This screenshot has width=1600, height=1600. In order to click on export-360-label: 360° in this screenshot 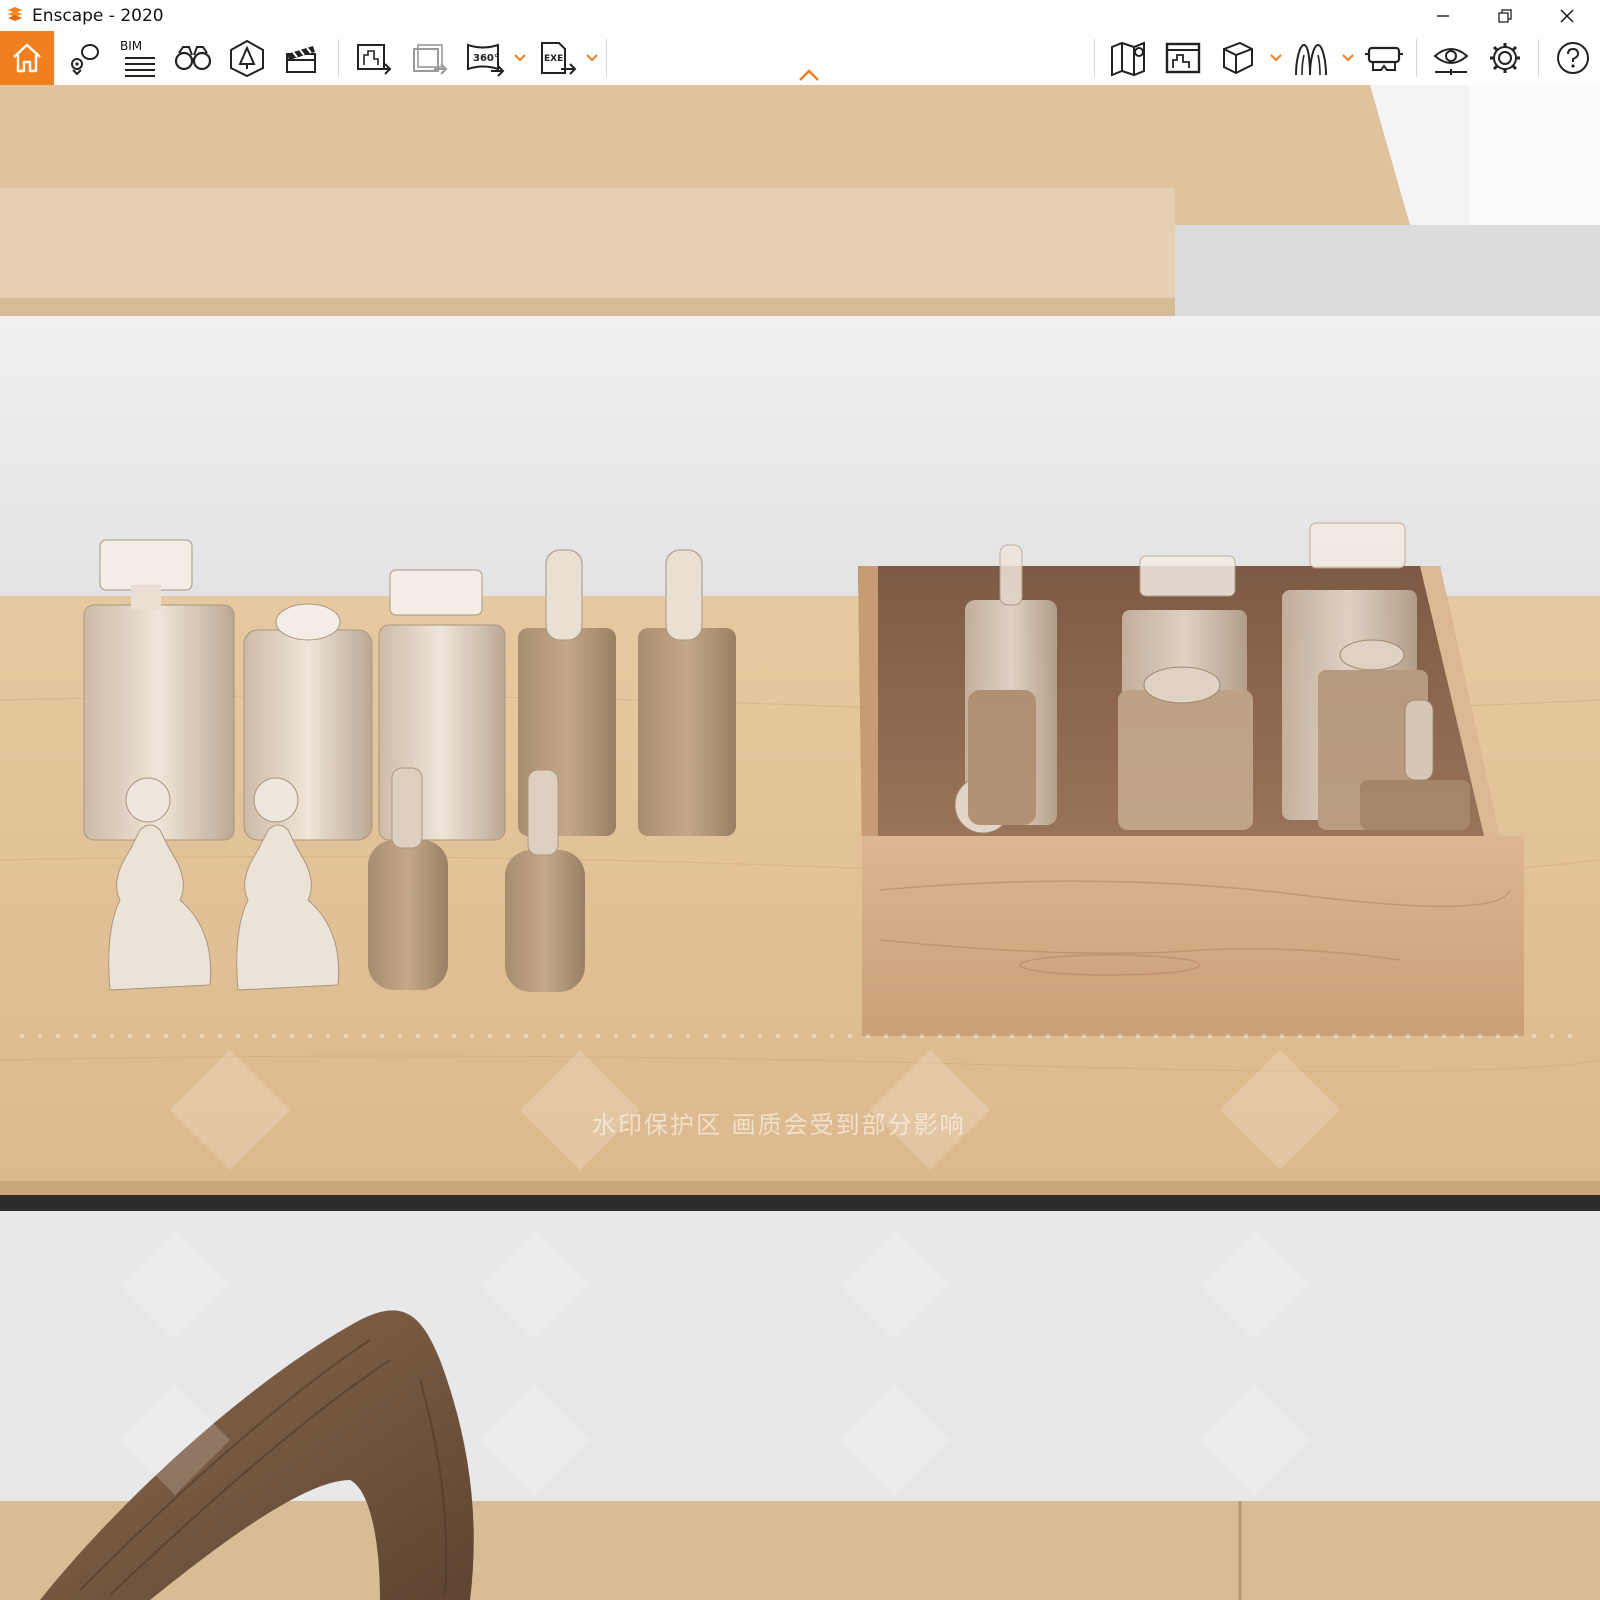, I will do `click(486, 58)`.